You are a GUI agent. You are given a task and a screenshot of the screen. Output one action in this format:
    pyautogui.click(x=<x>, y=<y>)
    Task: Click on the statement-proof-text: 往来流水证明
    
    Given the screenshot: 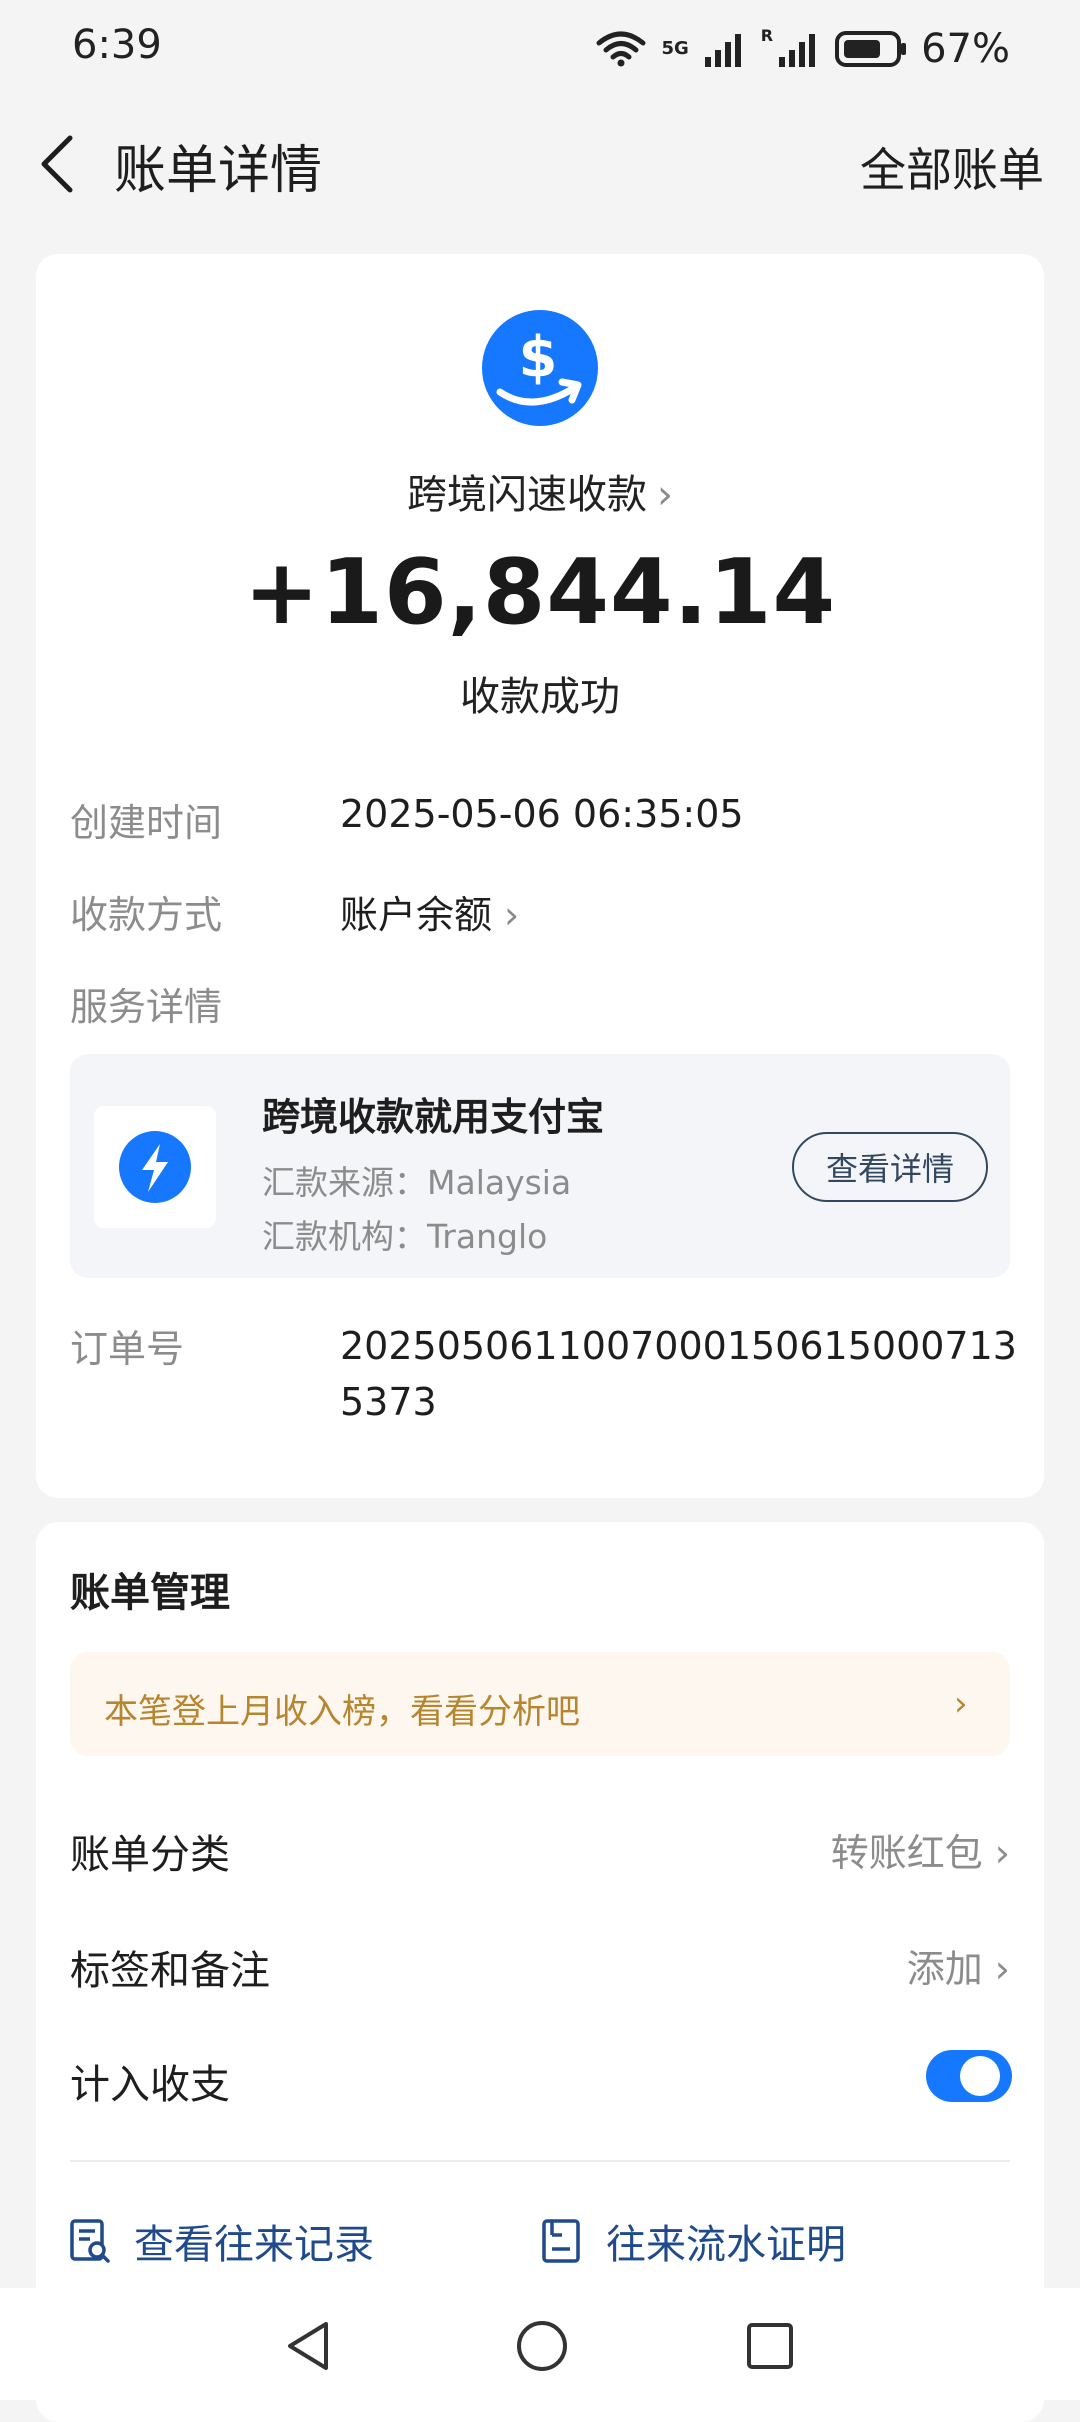 What is the action you would take?
    pyautogui.click(x=726, y=2245)
    